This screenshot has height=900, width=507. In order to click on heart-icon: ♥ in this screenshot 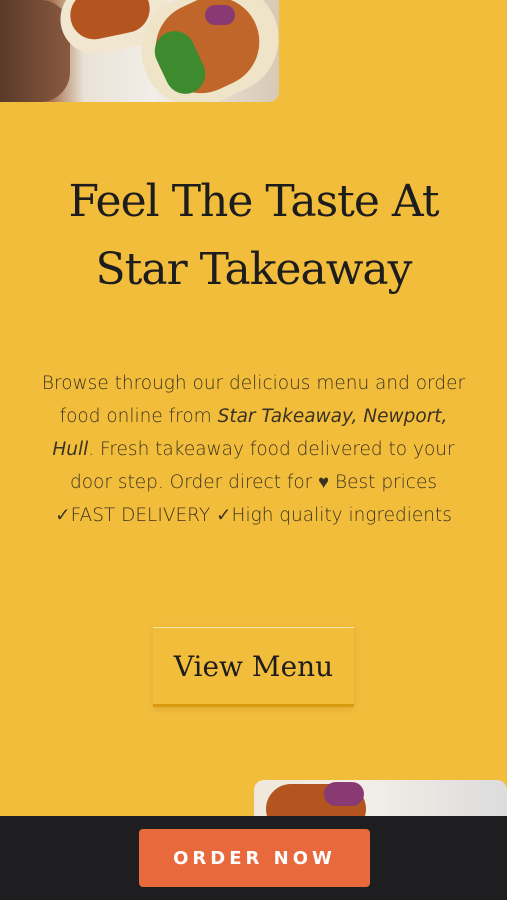, I will do `click(324, 482)`.